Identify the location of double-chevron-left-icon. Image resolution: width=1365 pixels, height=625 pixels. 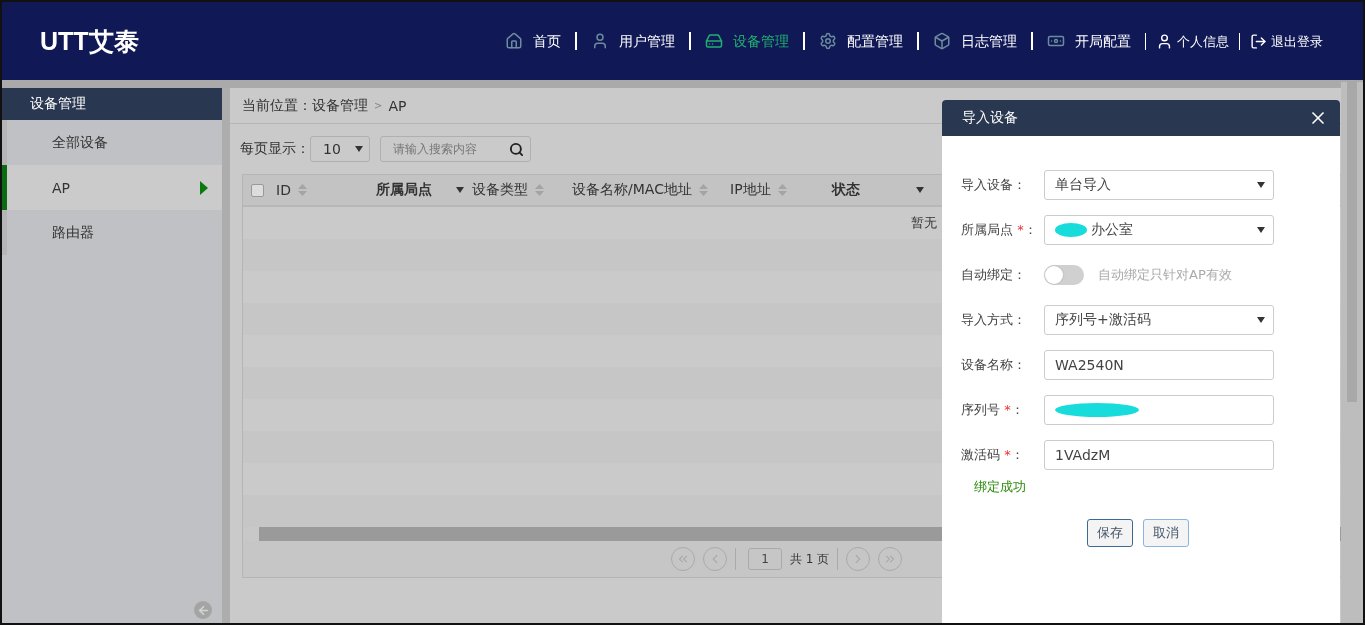
(683, 559).